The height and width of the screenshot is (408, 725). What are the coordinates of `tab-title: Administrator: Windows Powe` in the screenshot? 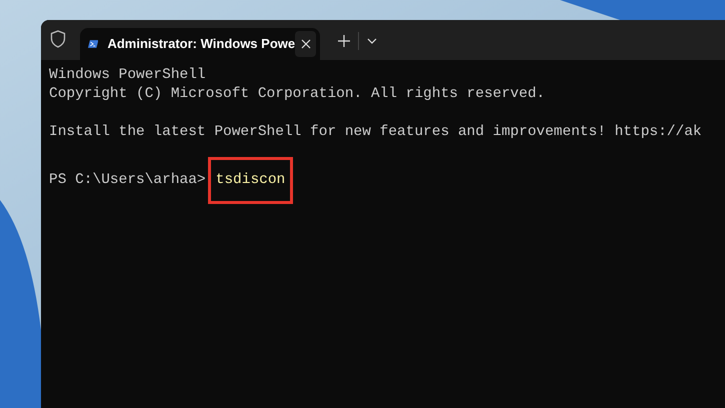 It's located at (201, 44).